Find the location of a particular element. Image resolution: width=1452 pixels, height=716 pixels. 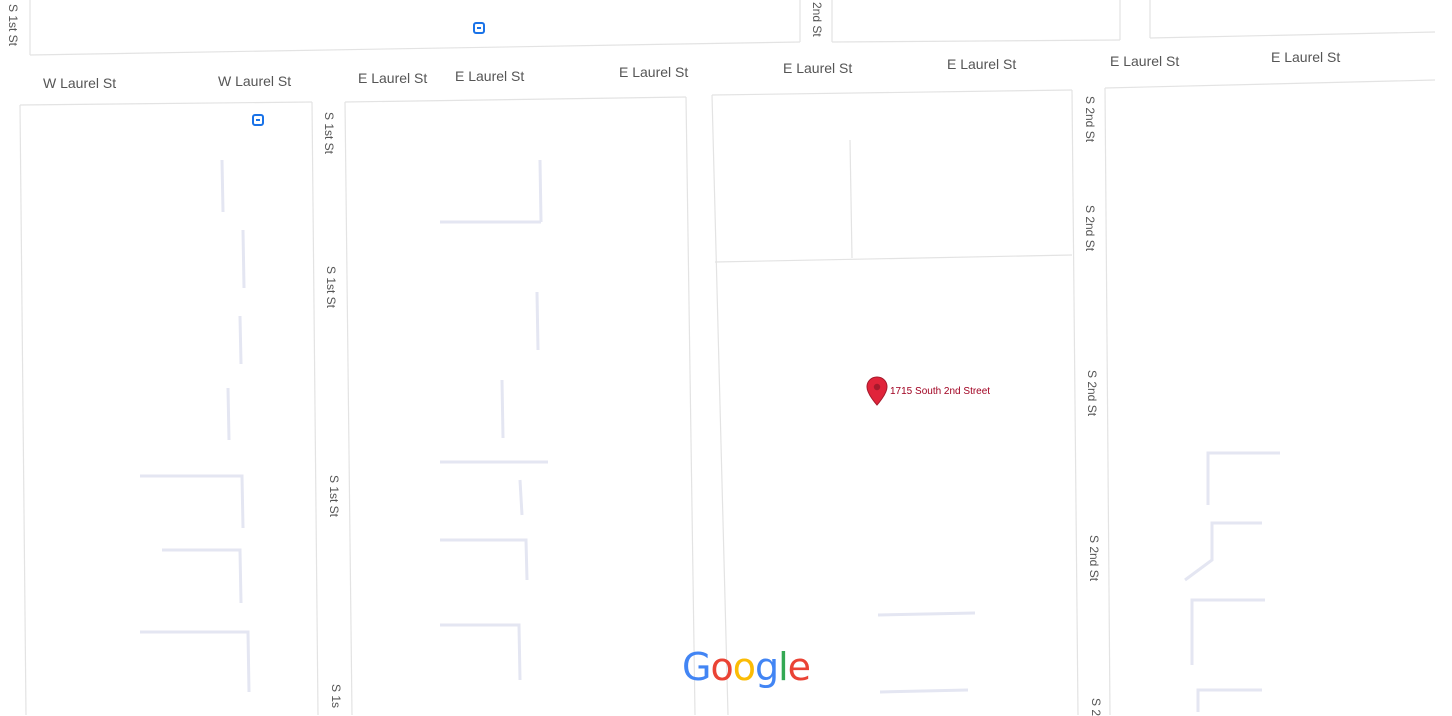

street-label-2nd: S 2 is located at coordinates (1096, 707).